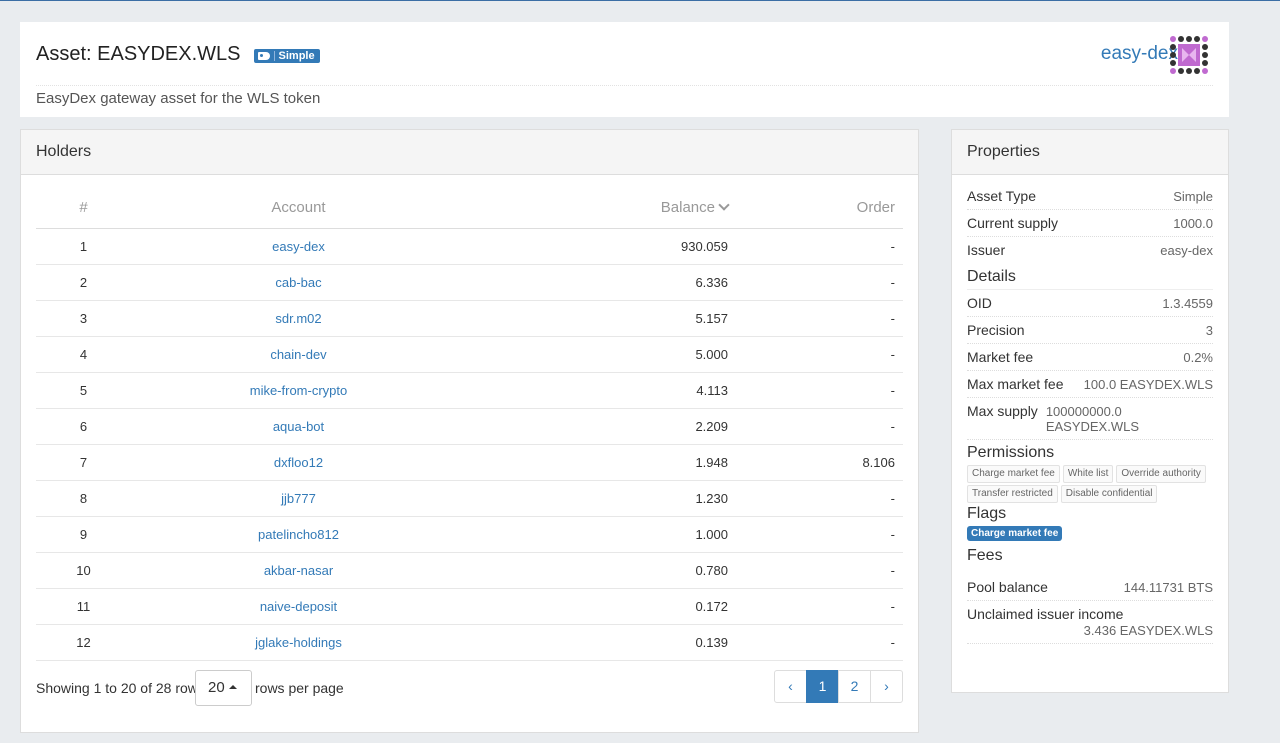  I want to click on prop-value: 0.2%, so click(1198, 357).